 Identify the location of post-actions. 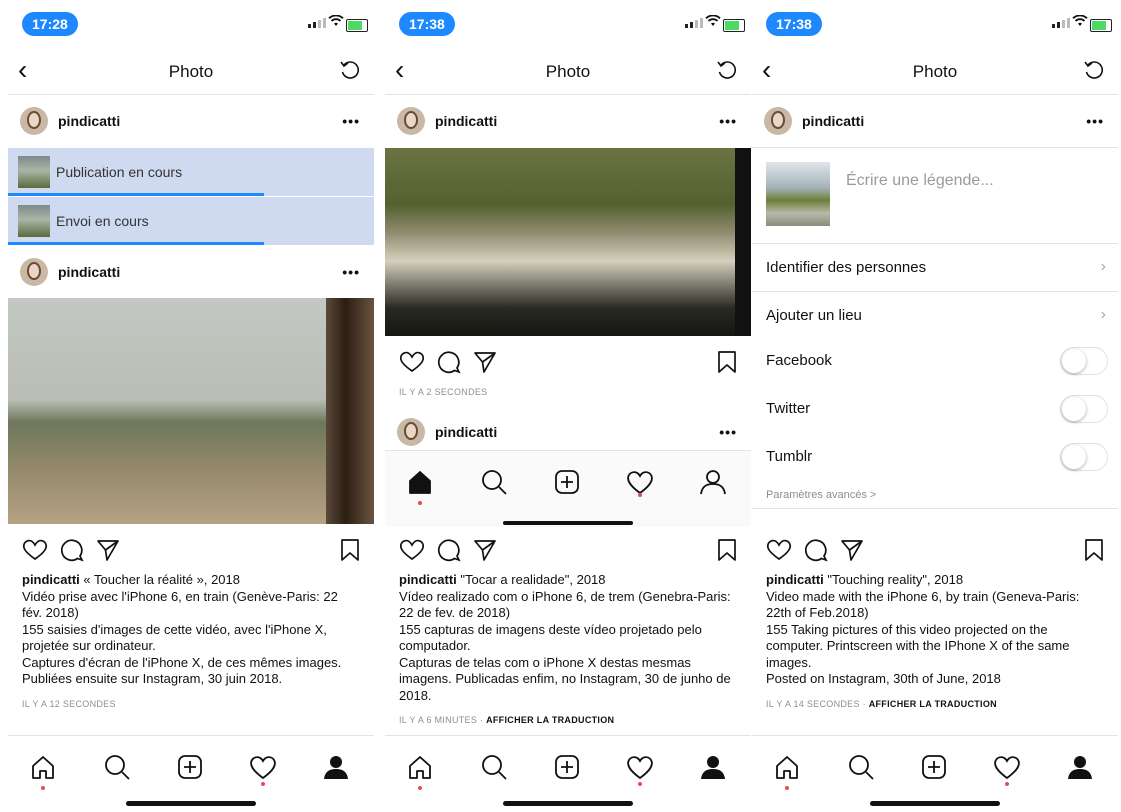
(191, 550).